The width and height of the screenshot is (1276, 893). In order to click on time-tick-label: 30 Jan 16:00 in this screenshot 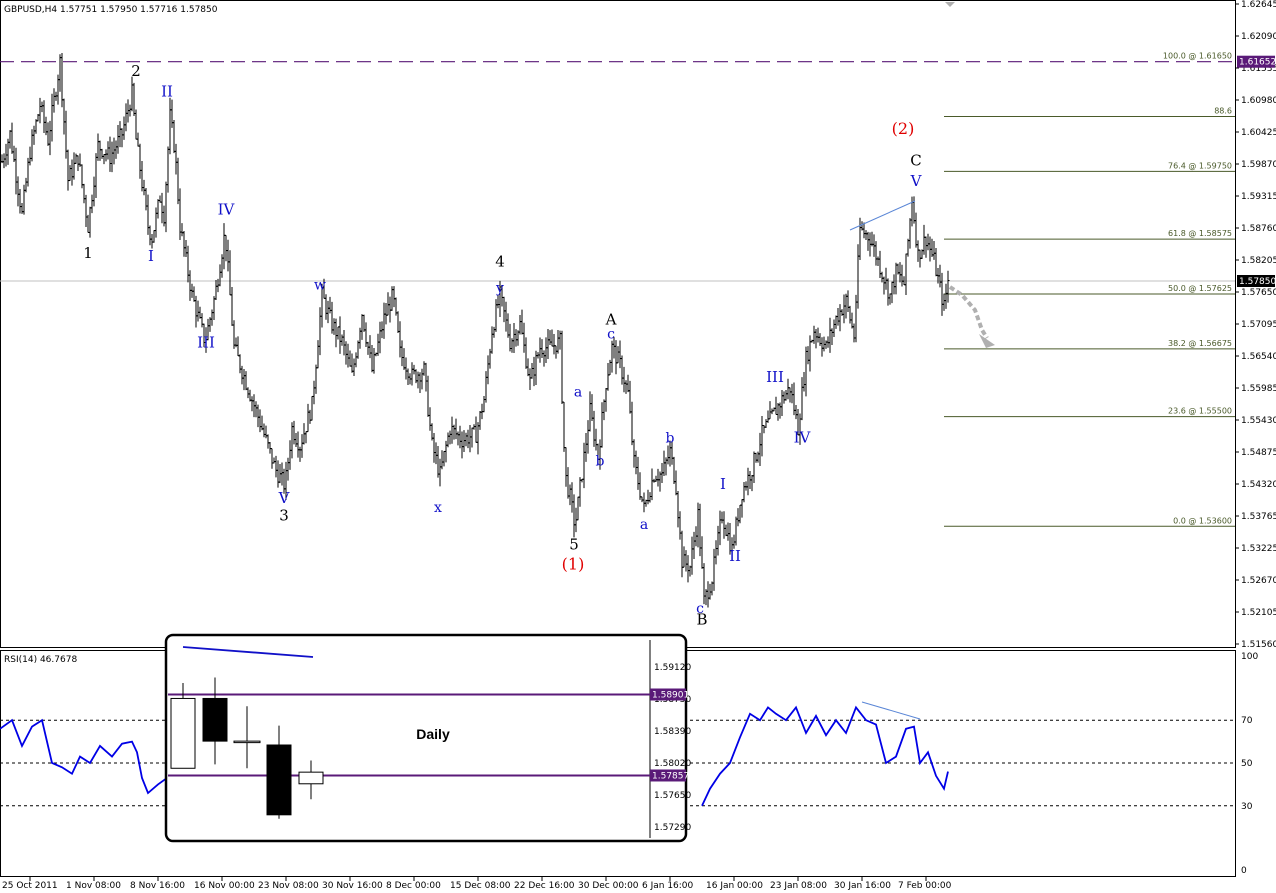, I will do `click(862, 886)`.